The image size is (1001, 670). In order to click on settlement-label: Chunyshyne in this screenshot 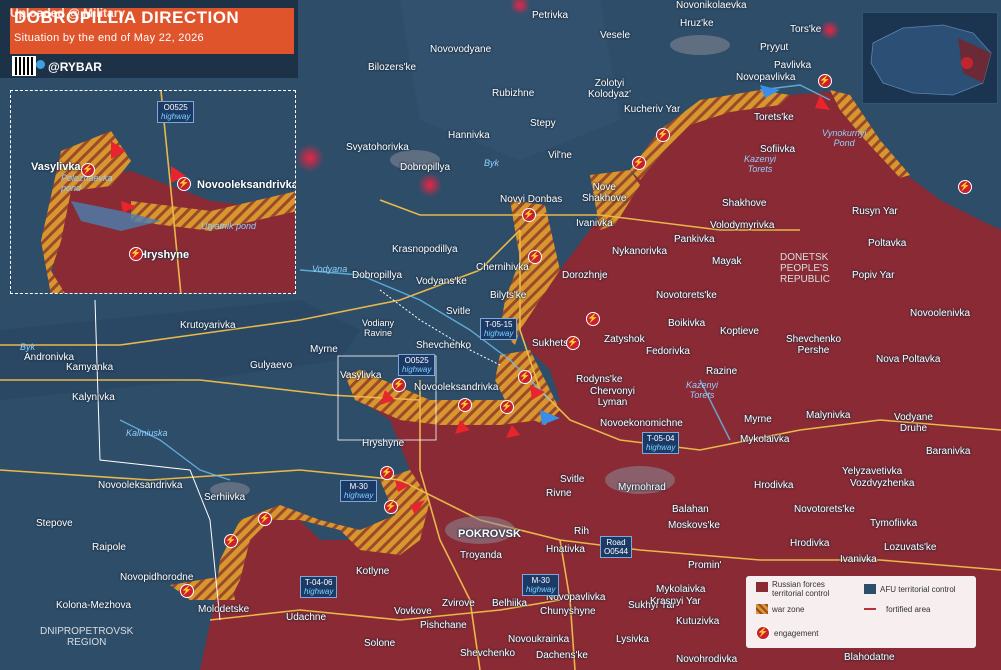, I will do `click(568, 611)`.